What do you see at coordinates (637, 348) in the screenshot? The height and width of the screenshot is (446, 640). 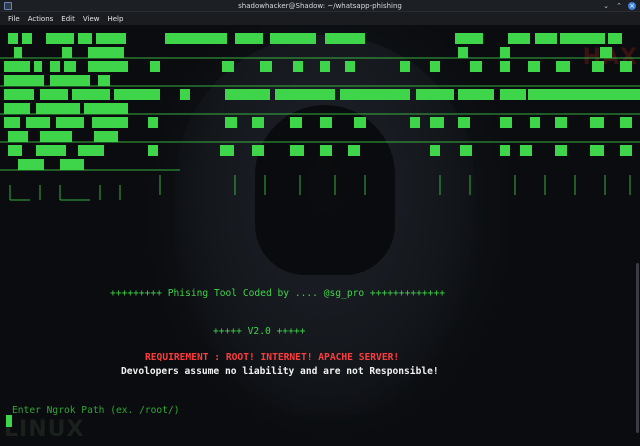 I see `terminal-scrollbar` at bounding box center [637, 348].